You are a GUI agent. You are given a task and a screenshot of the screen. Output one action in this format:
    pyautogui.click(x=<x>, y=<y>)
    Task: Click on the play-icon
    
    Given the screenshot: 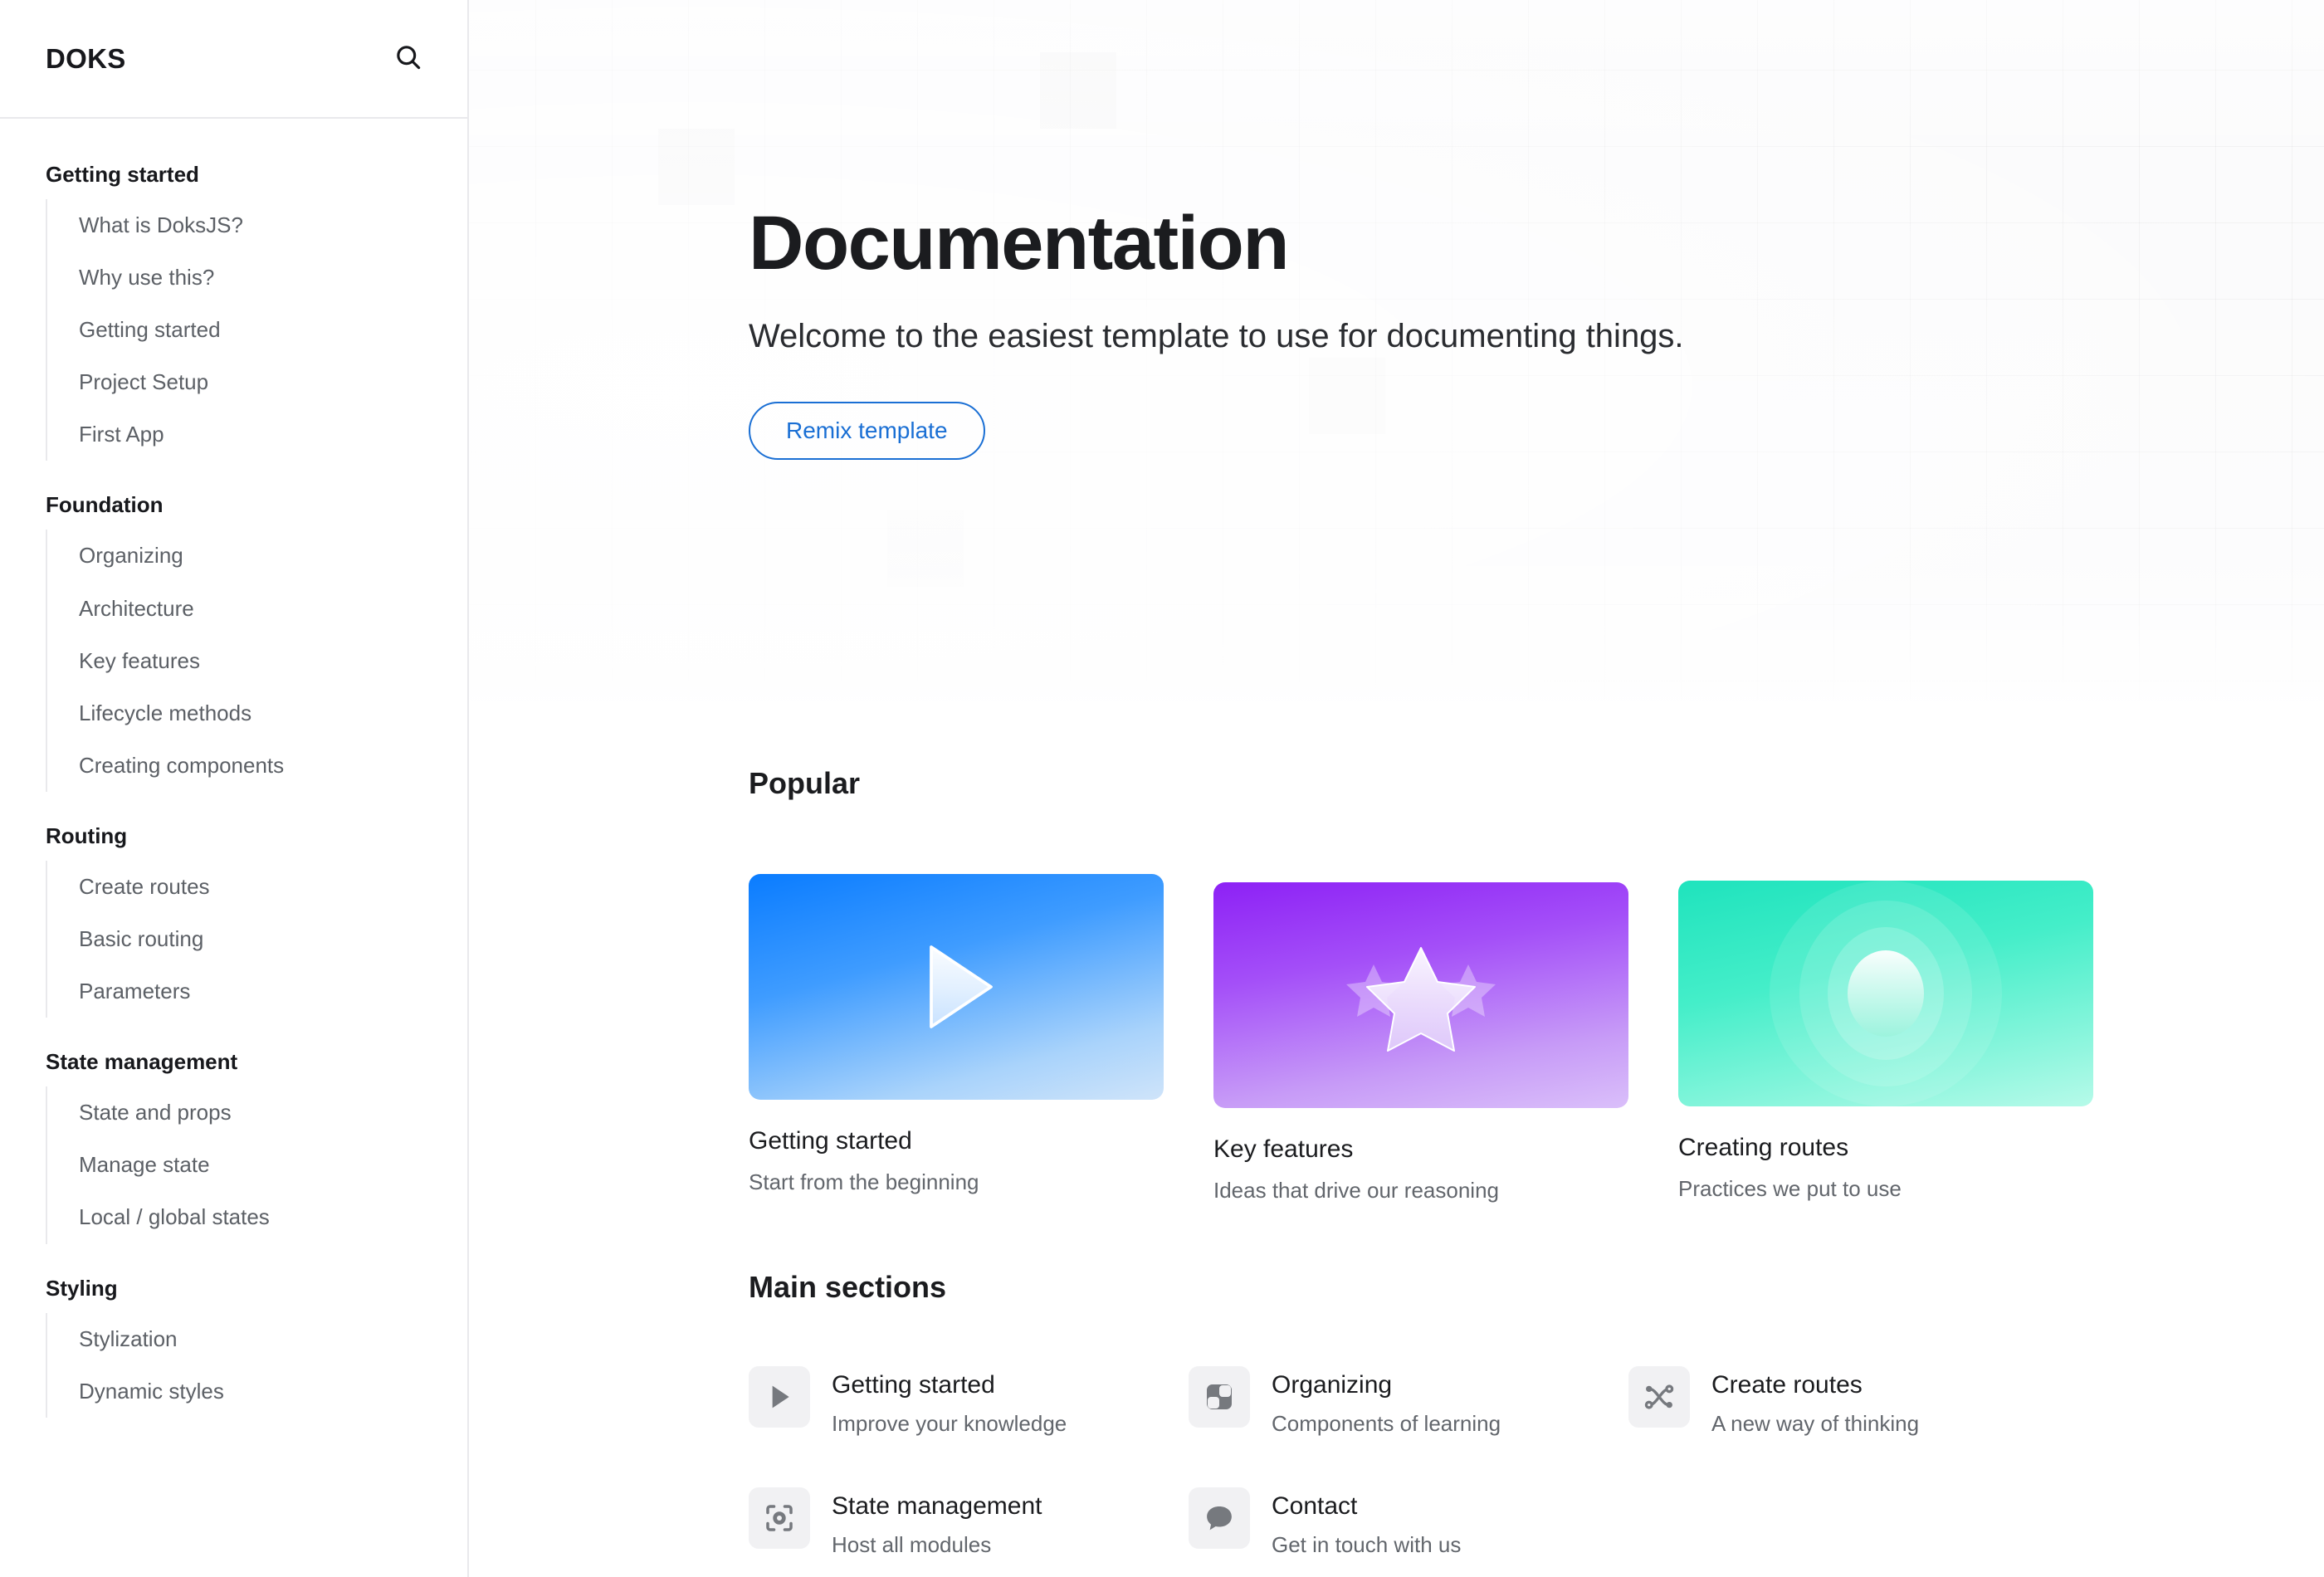 What is the action you would take?
    pyautogui.click(x=780, y=1397)
    